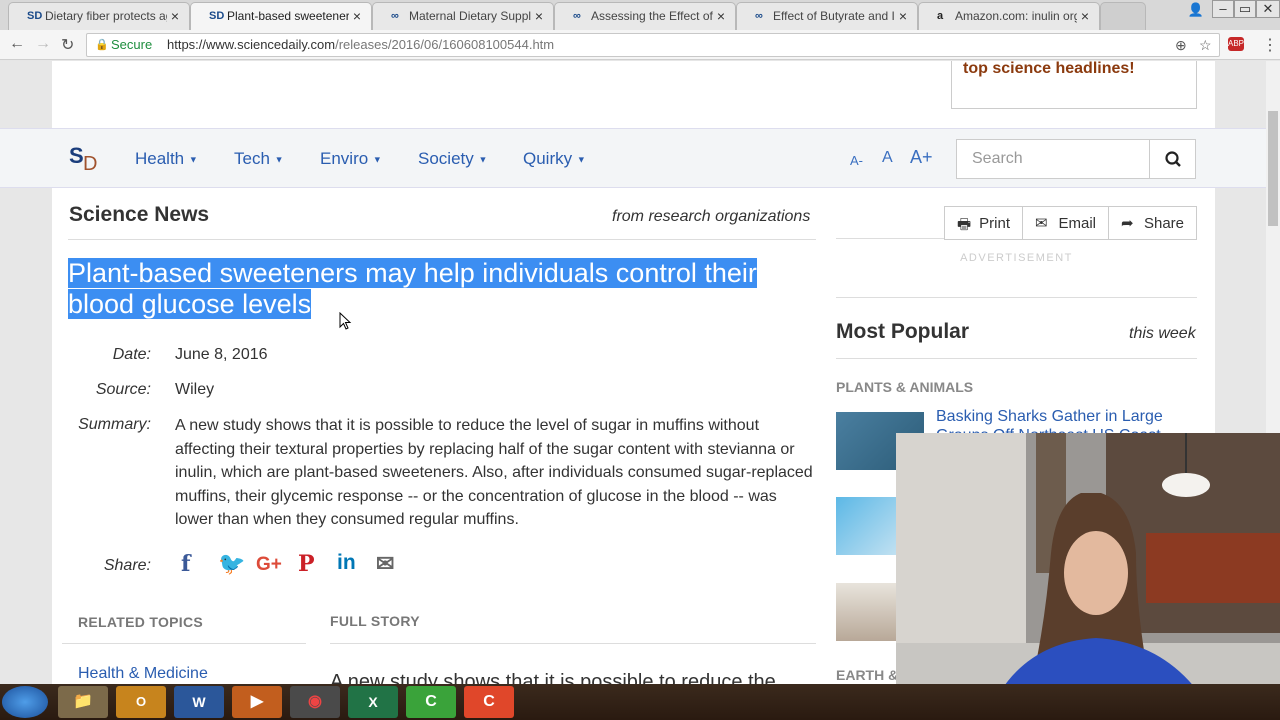 This screenshot has width=1280, height=720. Describe the element at coordinates (887, 158) in the screenshot. I see `font-size-normal: A` at that location.